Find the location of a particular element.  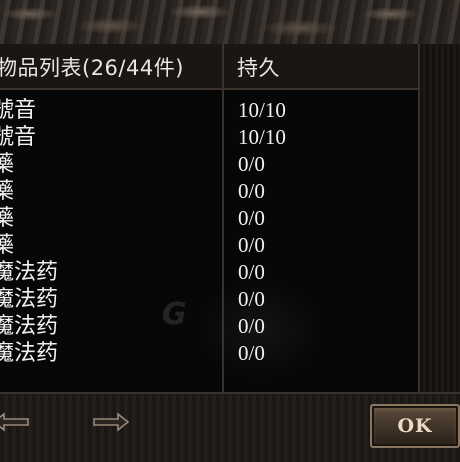

list-header: 物品列表(26/44件) 持久 is located at coordinates (210, 67).